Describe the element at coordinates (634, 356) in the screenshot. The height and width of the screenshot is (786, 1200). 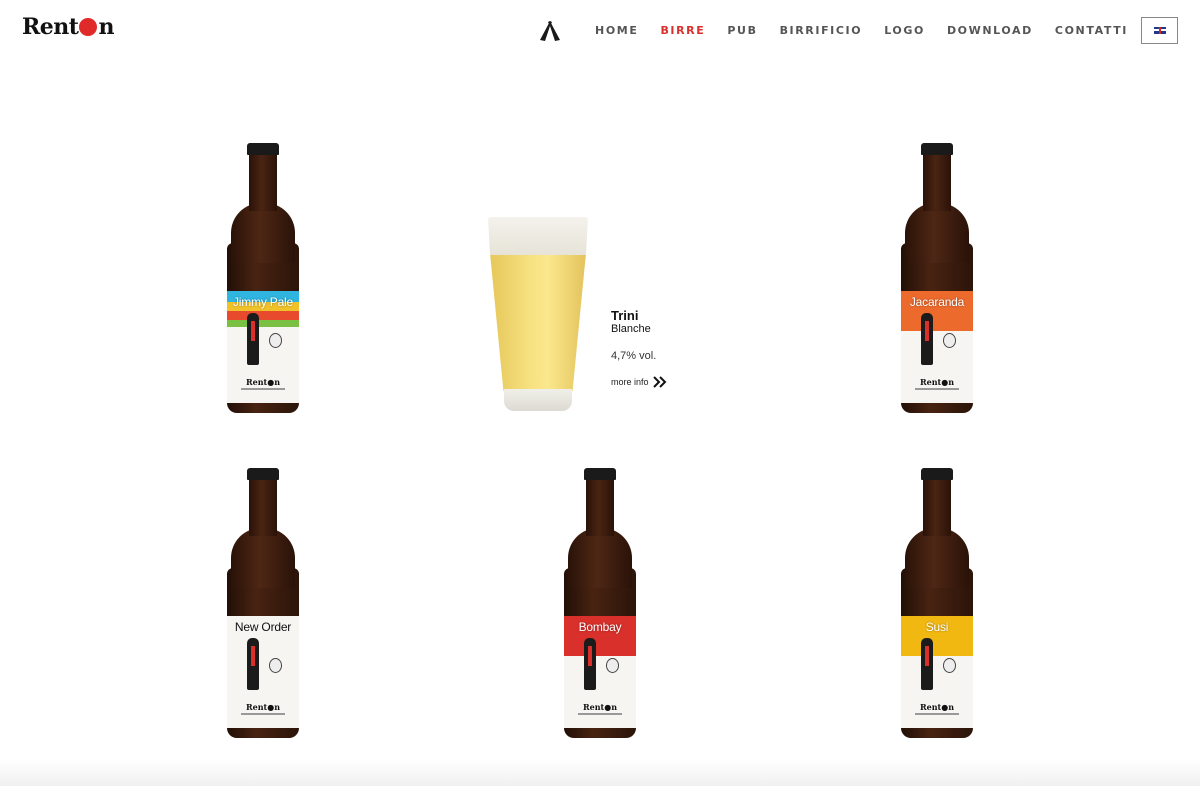
I see `featured-beer-abv: 4,7% vol.` at that location.